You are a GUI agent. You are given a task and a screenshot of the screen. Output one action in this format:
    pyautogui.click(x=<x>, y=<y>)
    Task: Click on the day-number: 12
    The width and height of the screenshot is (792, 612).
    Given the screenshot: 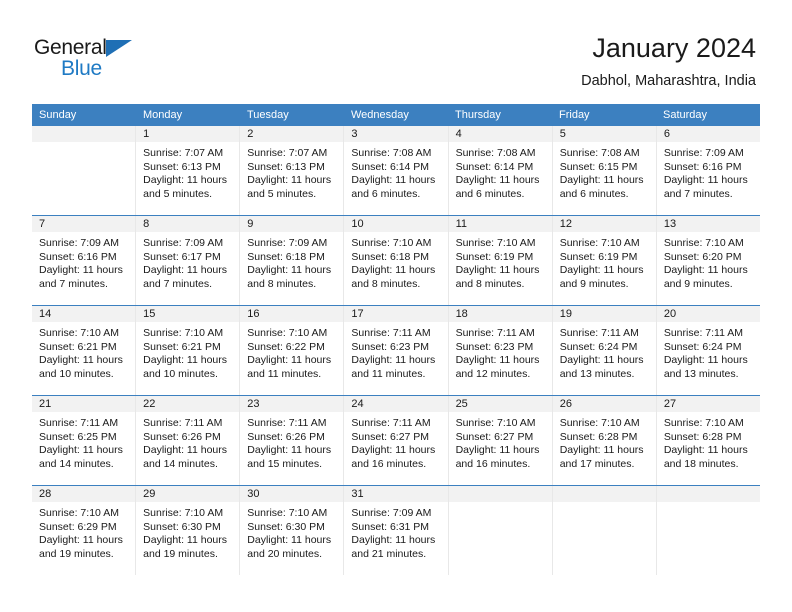 What is the action you would take?
    pyautogui.click(x=604, y=224)
    